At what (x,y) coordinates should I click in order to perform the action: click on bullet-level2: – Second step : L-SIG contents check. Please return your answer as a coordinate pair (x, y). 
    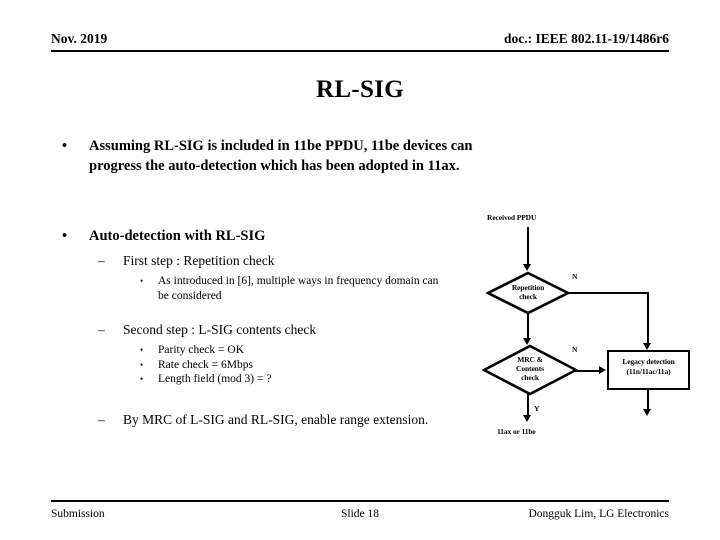
    Looking at the image, I should click on (266, 330).